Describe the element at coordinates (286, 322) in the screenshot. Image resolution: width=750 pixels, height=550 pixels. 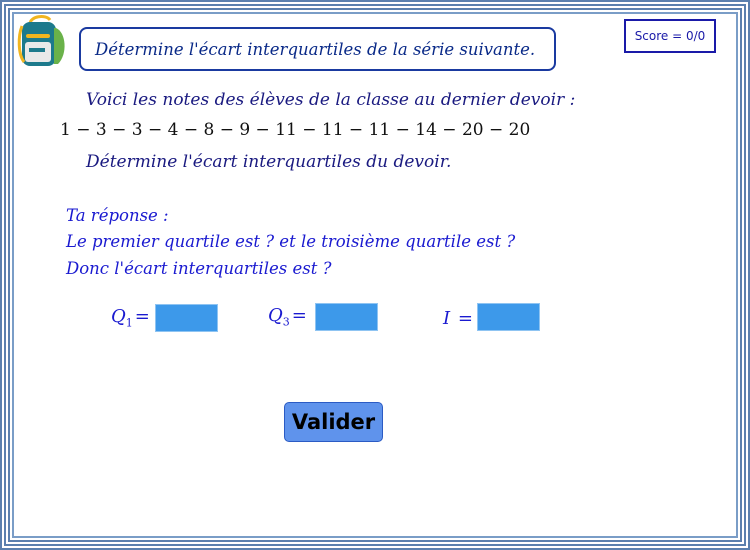
I see `q3-sub: 3` at that location.